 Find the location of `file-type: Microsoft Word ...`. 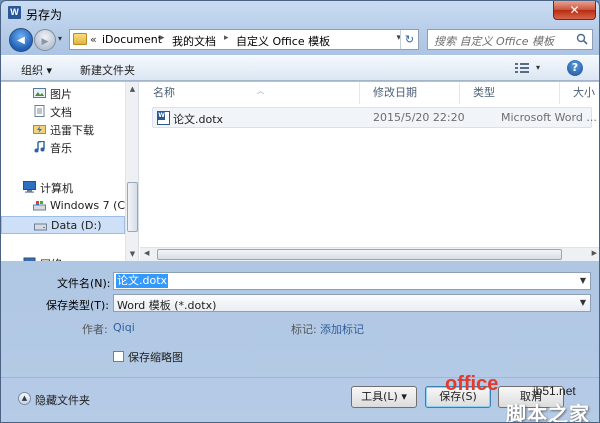

file-type: Microsoft Word ... is located at coordinates (549, 117).